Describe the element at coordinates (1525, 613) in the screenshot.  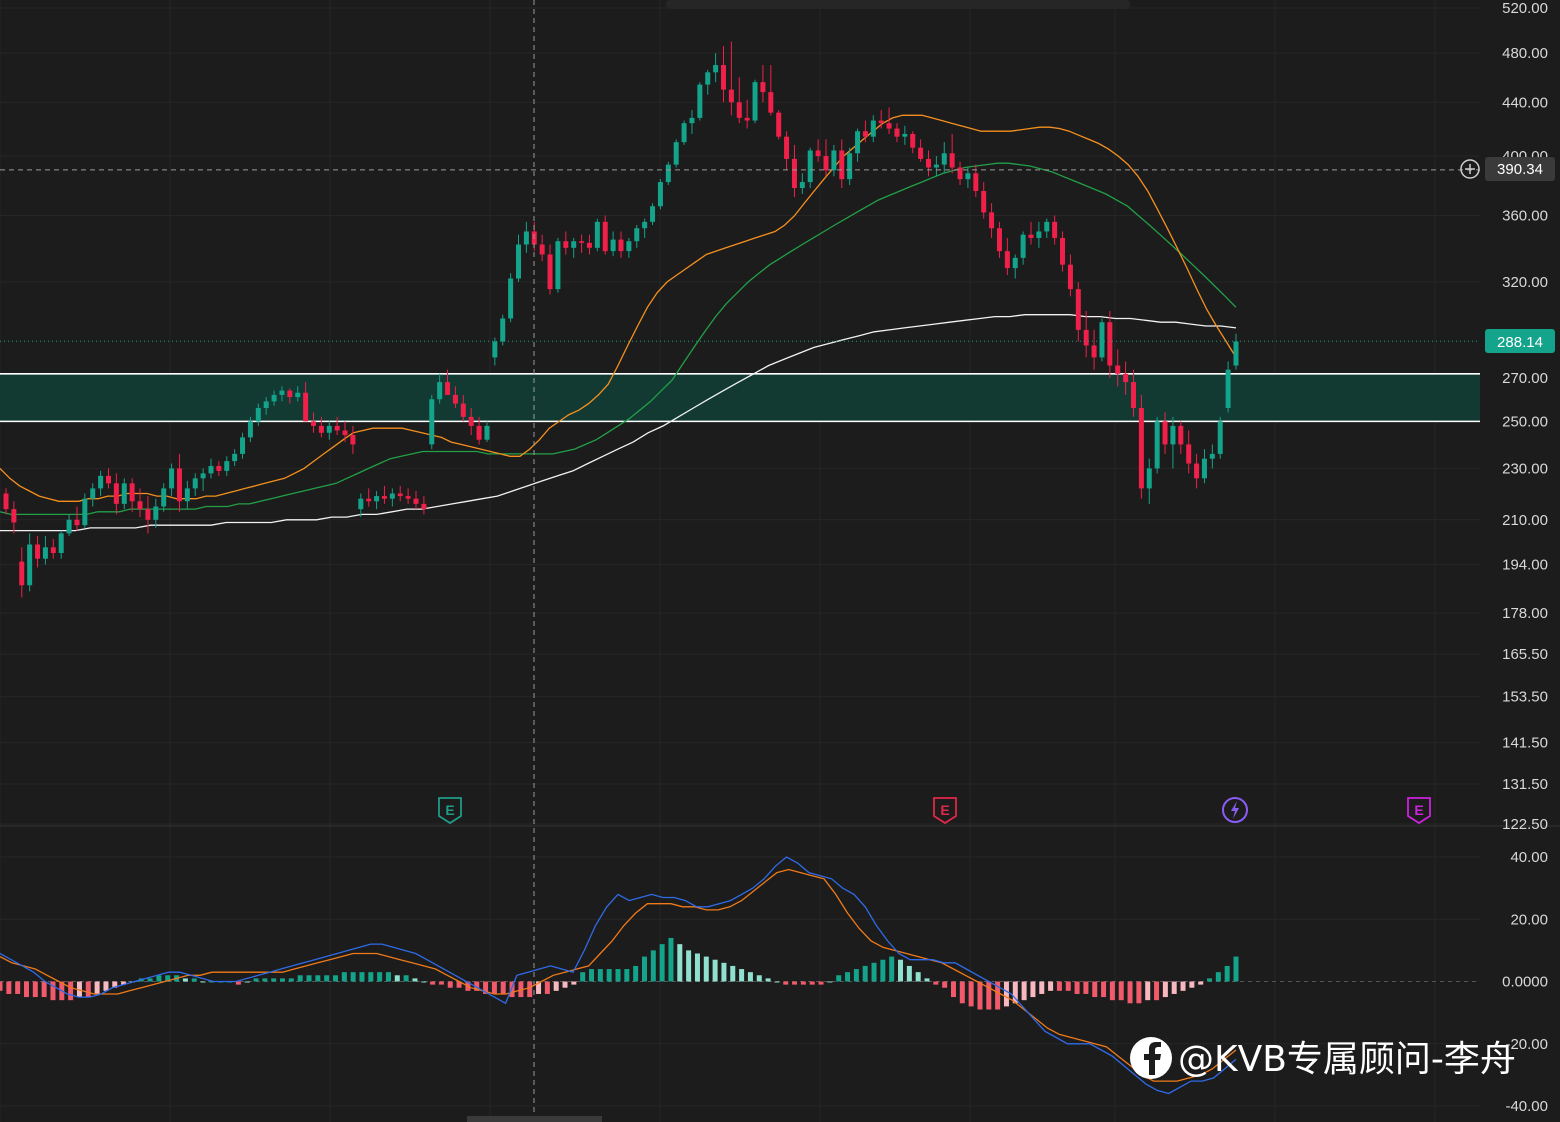
I see `price-tick-11: 178.00` at that location.